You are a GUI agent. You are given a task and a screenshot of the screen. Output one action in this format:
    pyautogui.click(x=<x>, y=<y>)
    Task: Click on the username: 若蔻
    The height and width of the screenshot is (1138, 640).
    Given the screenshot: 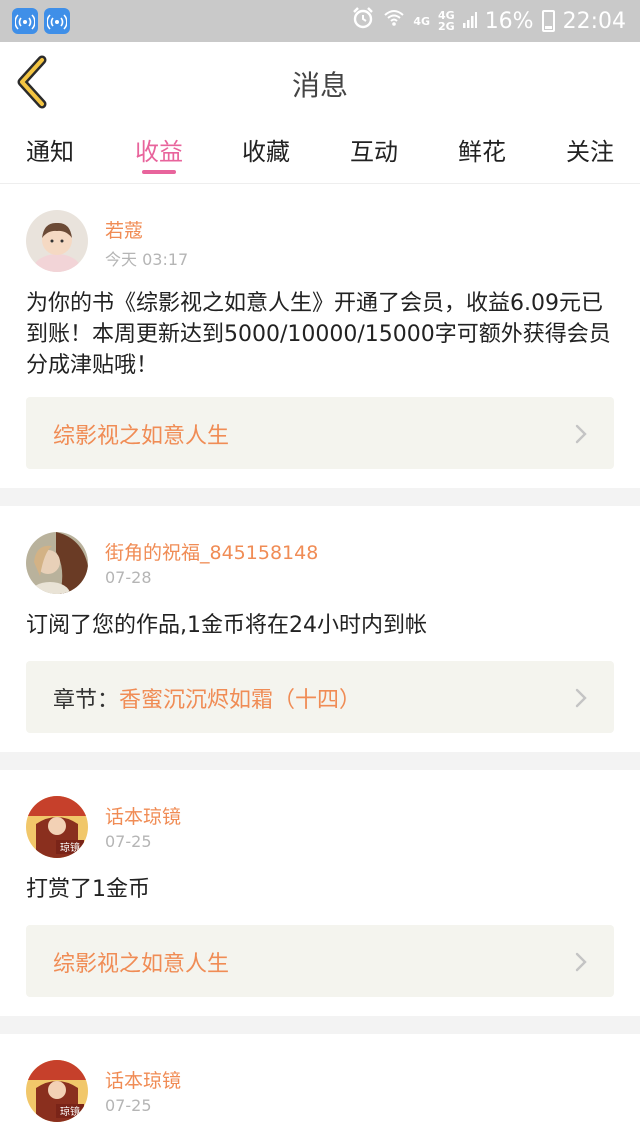 What is the action you would take?
    pyautogui.click(x=124, y=229)
    